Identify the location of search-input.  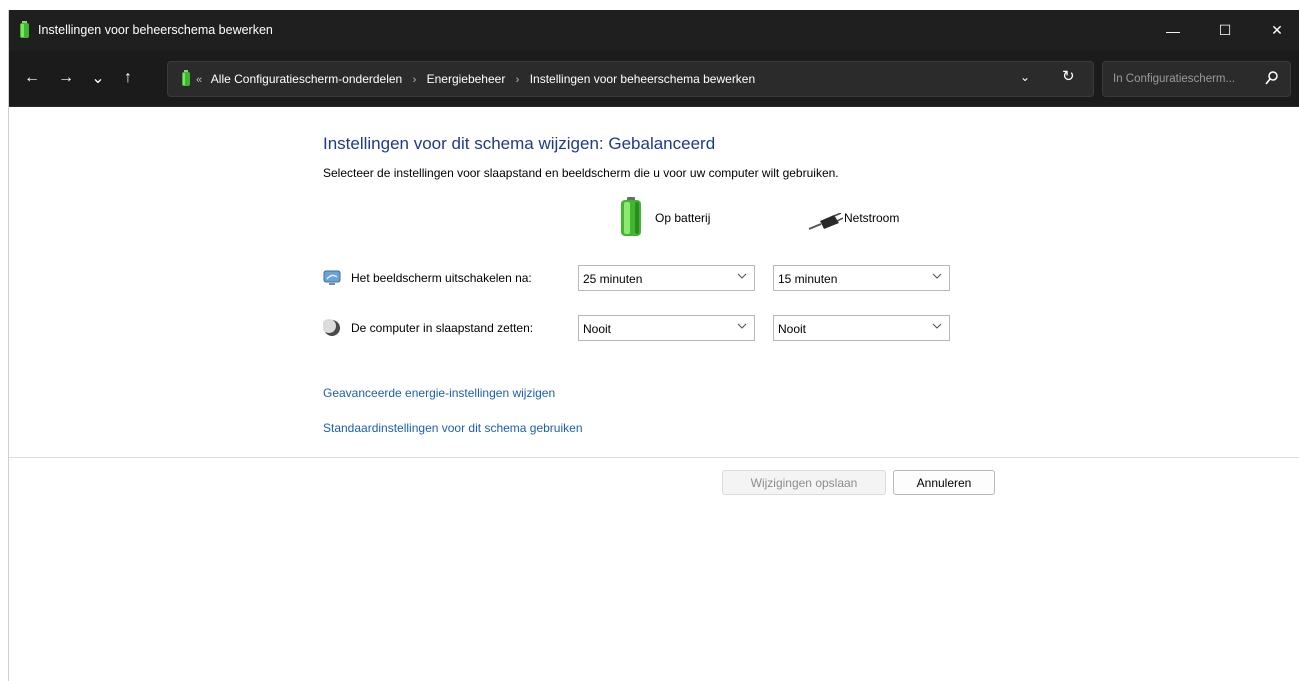
(1188, 79).